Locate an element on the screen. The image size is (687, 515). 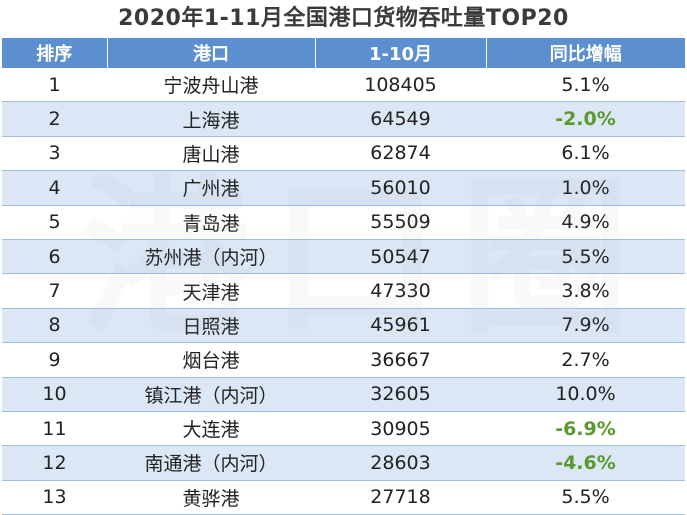
table-header: 排序 港口 1-10月 同比增幅 is located at coordinates (343, 53).